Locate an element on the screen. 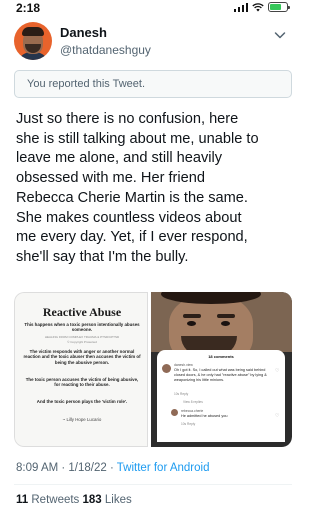 This screenshot has height=512, width=320. retweets-count: 11 is located at coordinates (22, 500).